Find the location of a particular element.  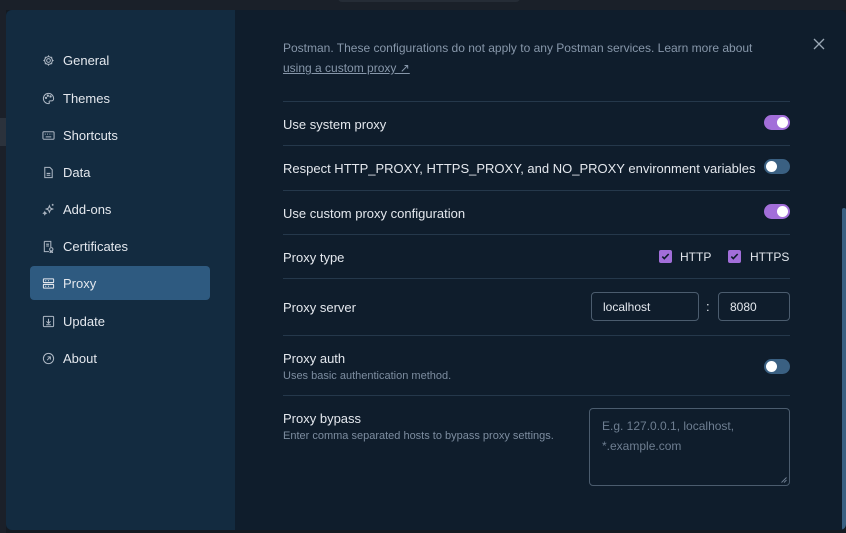

sidebar-item-update: Update is located at coordinates (120, 321).